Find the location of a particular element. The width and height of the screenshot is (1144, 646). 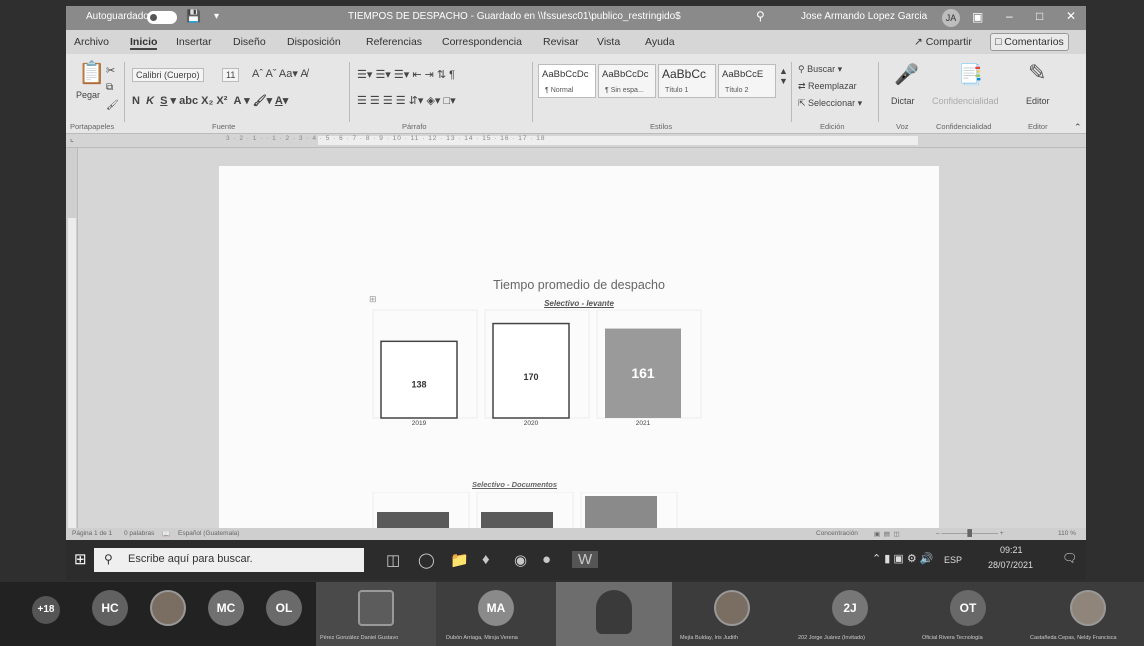

group-paragraph: Párrafo is located at coordinates (414, 126).